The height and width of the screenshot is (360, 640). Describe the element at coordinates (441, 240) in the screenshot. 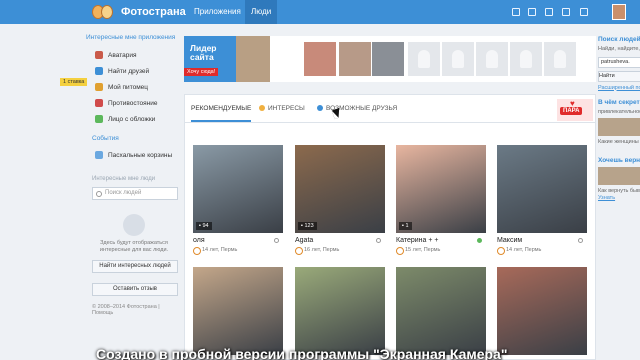

I see `profile-name: Катерина + +` at that location.